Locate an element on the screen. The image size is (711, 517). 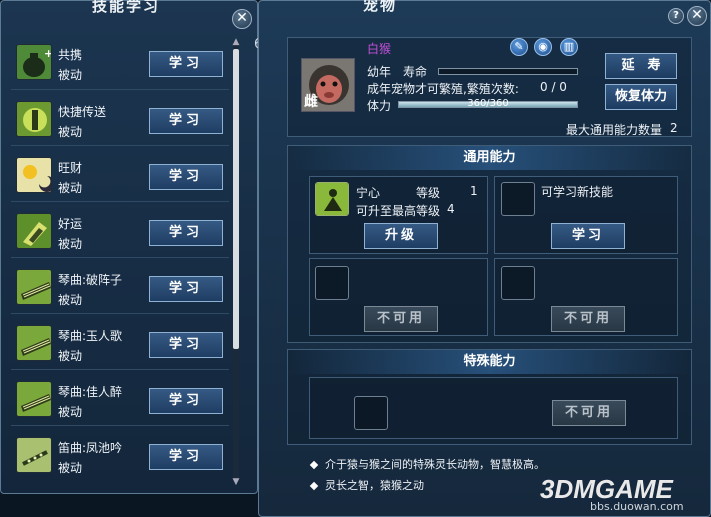
stamina-label: 体力 is located at coordinates (379, 106).